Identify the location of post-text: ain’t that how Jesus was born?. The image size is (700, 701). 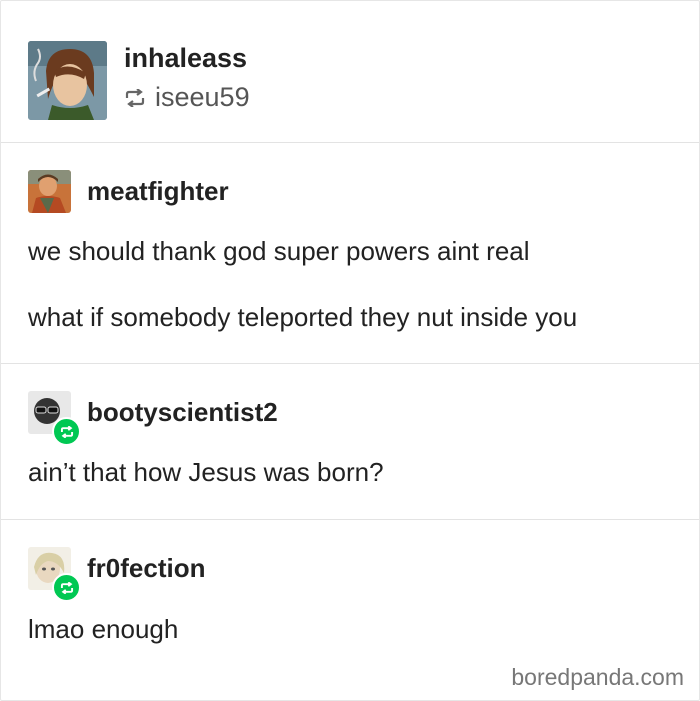
(206, 472).